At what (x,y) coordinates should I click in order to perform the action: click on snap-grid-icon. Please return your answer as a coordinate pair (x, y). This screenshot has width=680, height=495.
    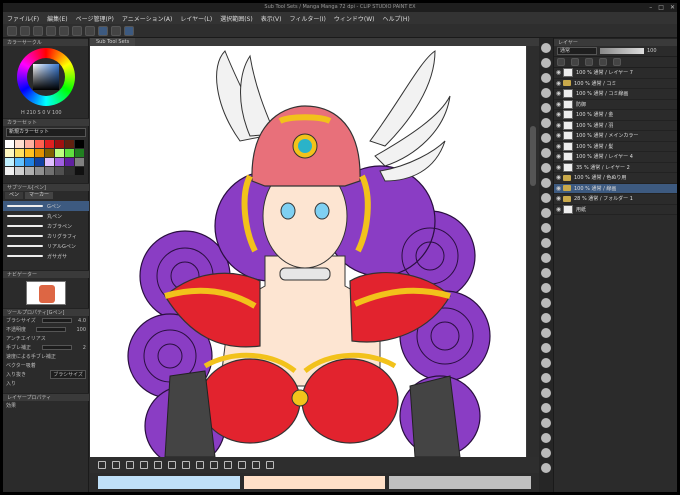
    Looking at the image, I should click on (116, 30).